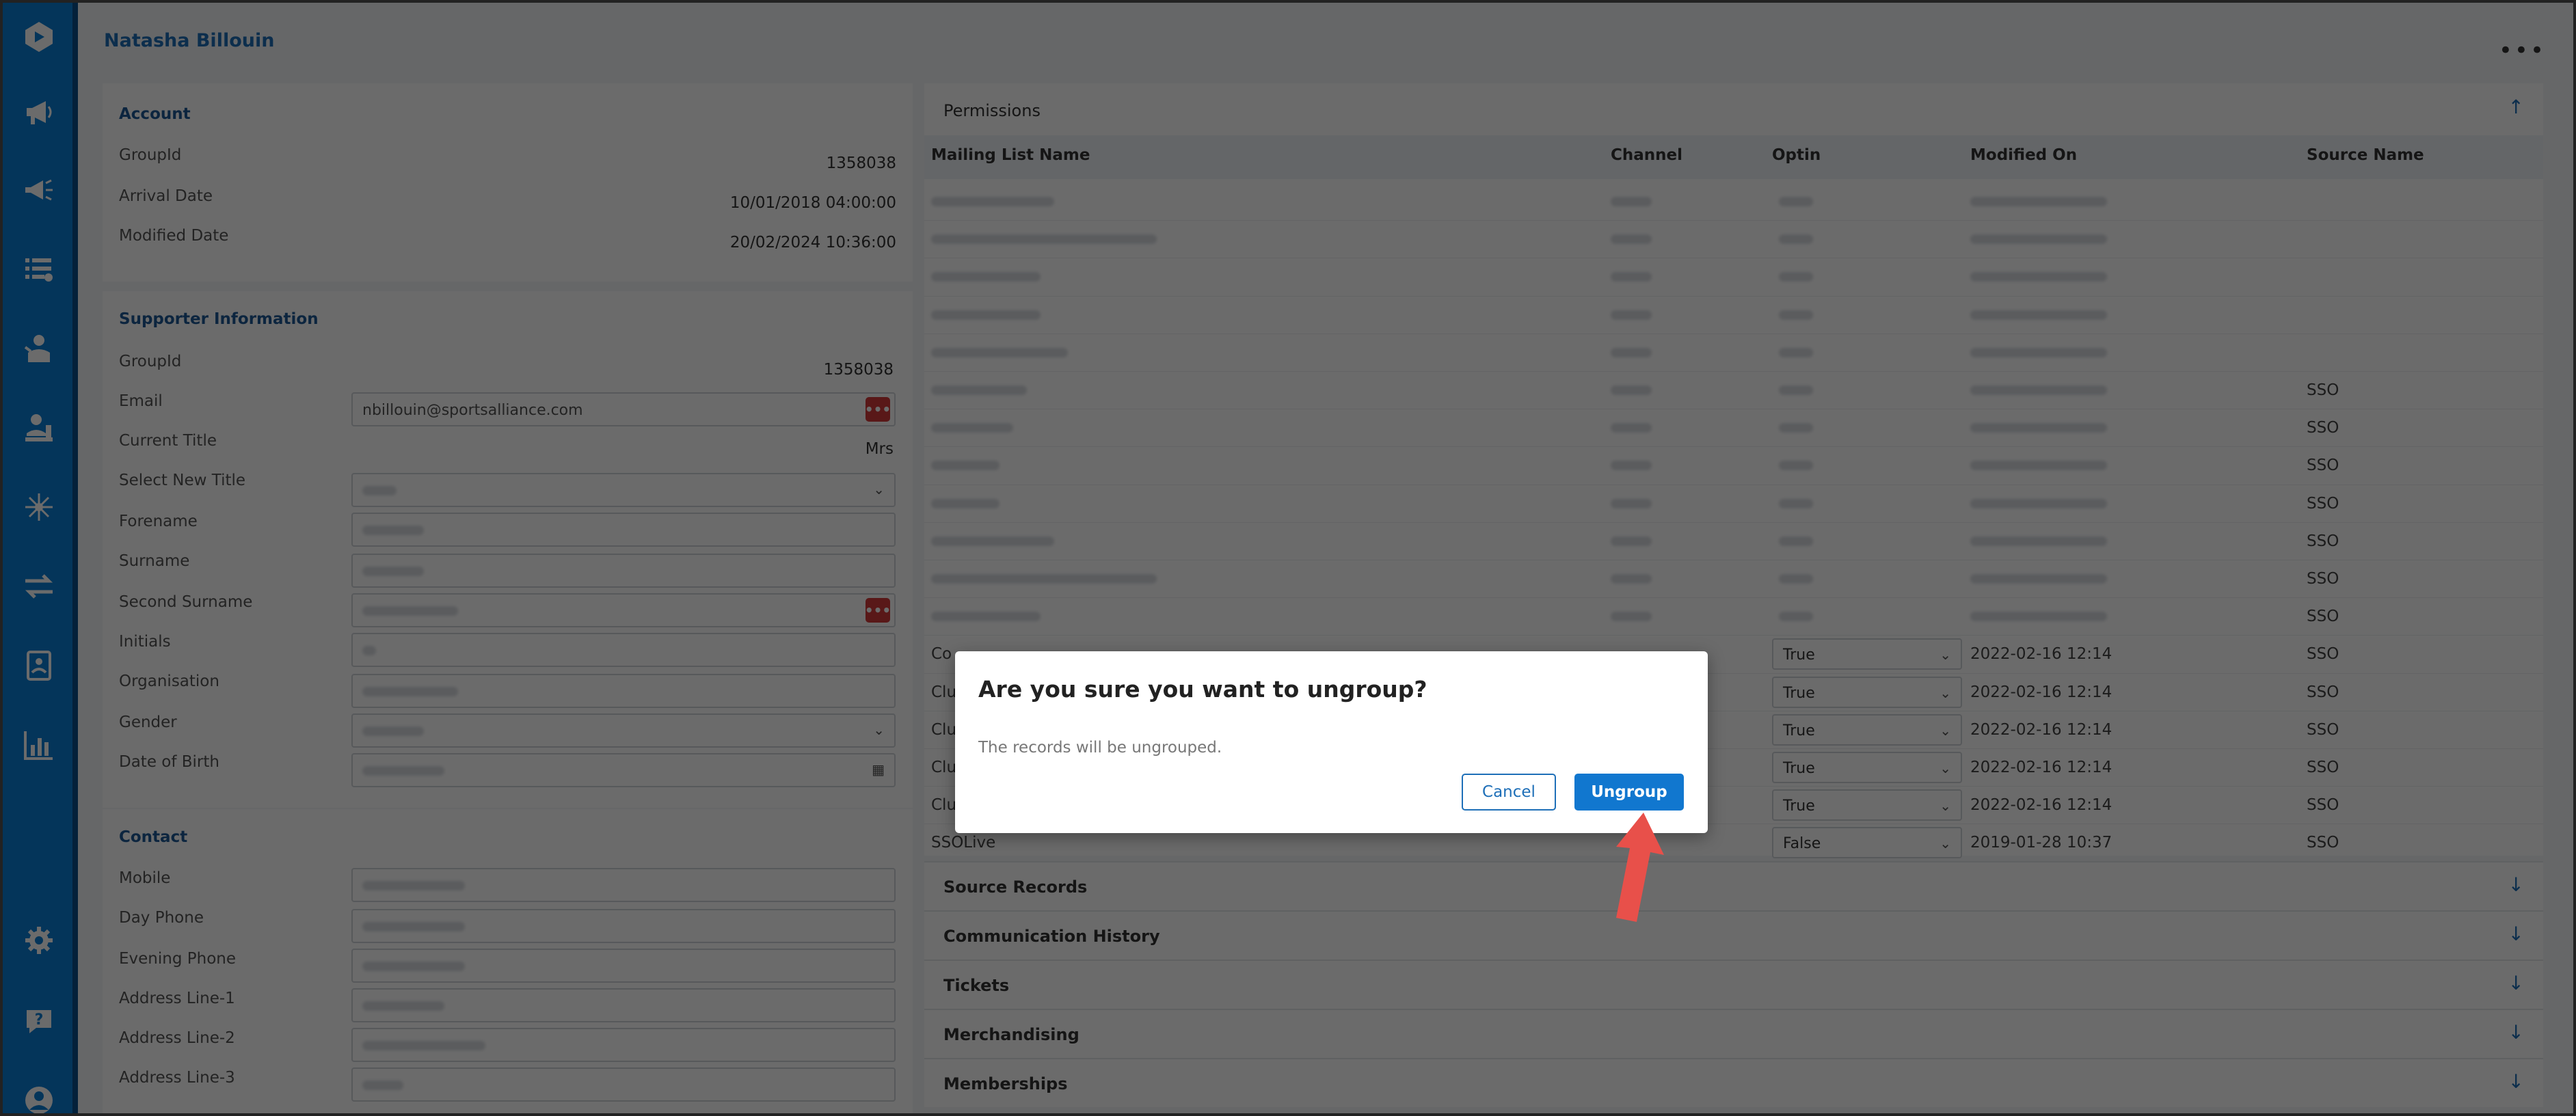  I want to click on dialog-message: The records will be ungrouped., so click(1100, 748).